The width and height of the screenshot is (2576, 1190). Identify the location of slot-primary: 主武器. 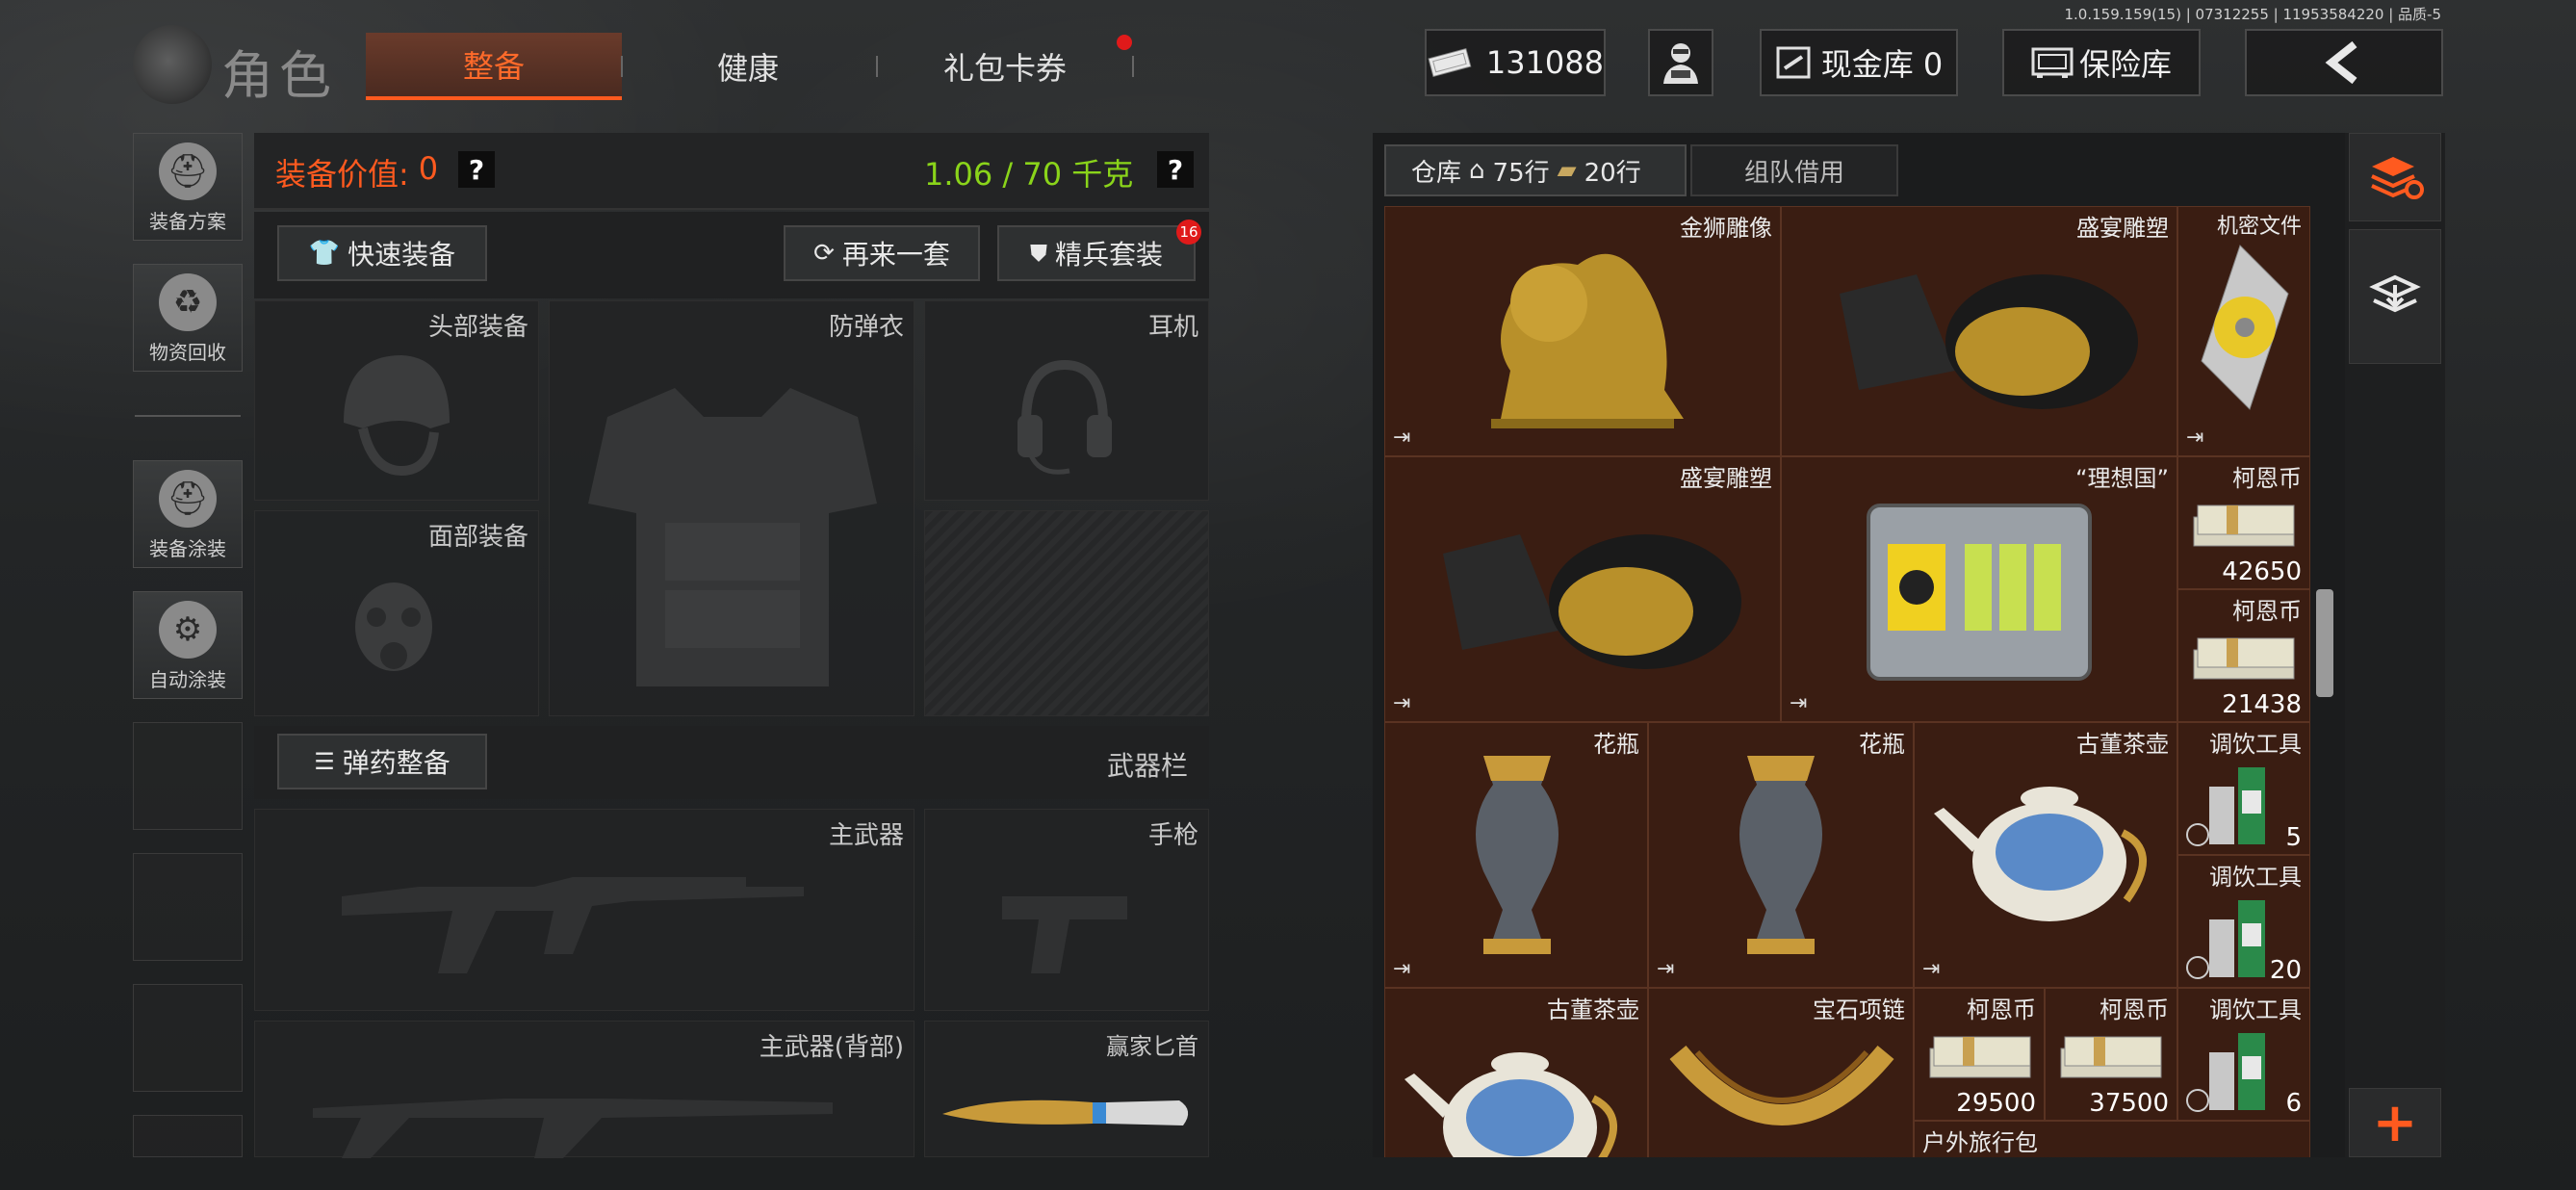
(584, 910).